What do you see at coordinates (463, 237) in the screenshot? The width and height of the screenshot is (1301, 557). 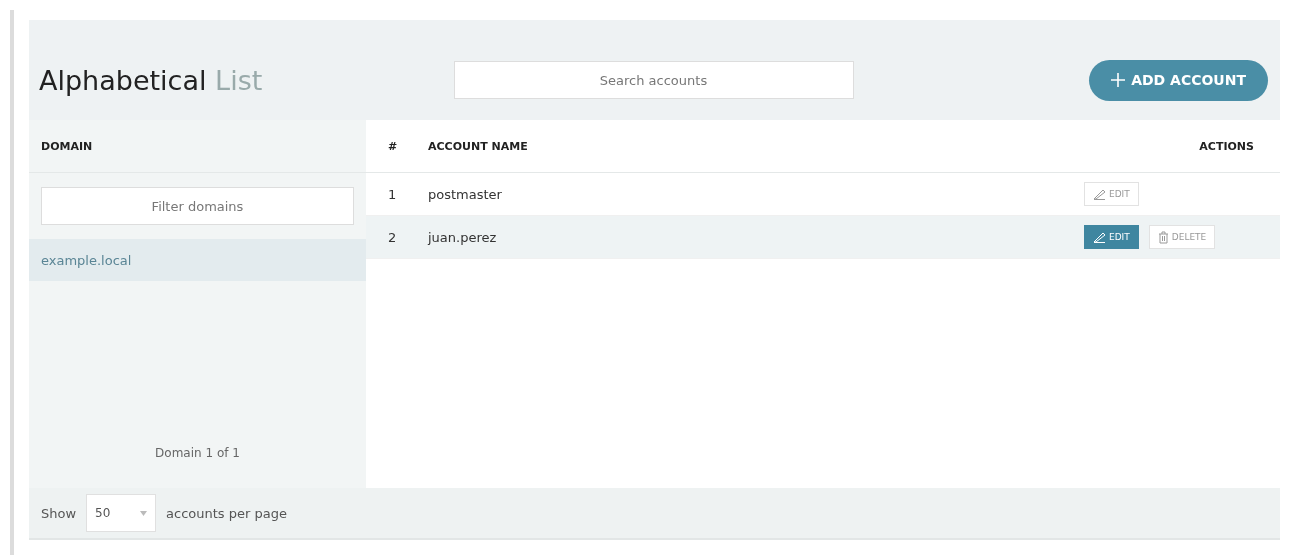 I see `account-name: juan.perez` at bounding box center [463, 237].